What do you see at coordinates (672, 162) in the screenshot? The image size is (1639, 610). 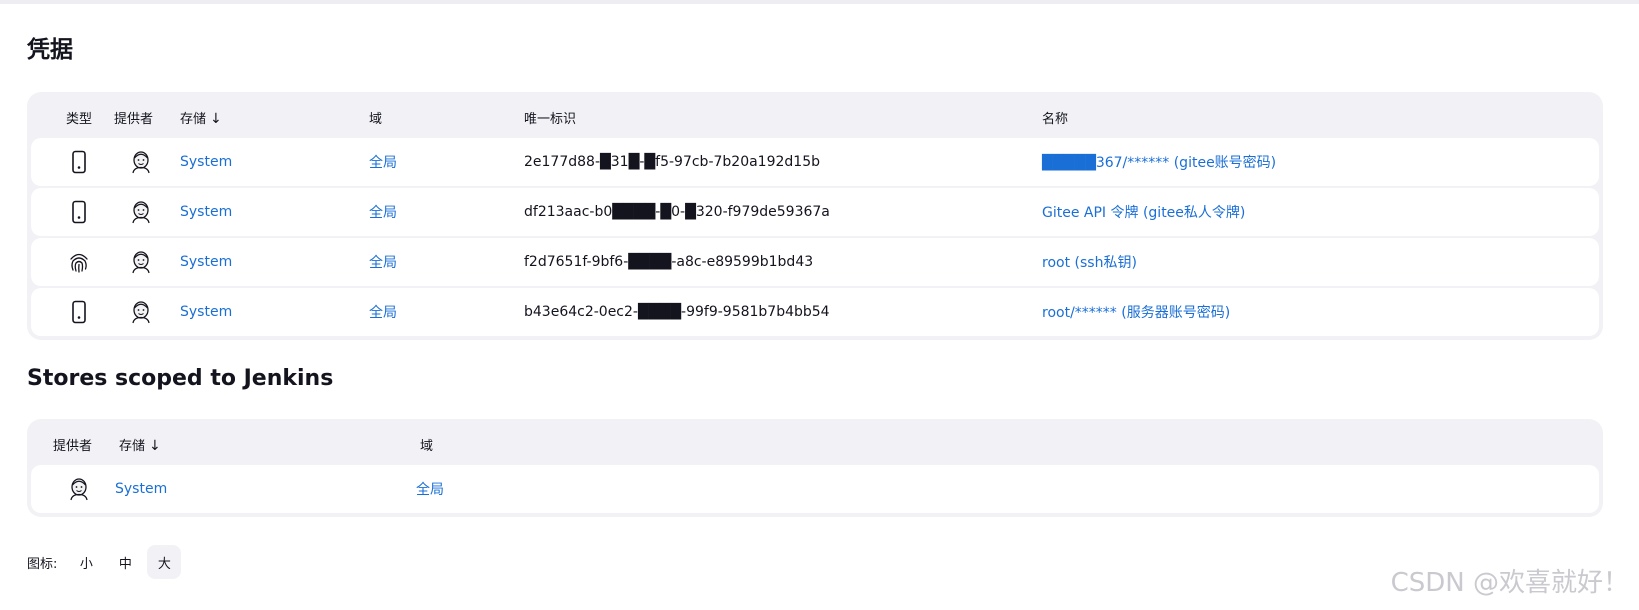 I see `credential-id: 2e177d88-█31█-█f5-97cb-7b20a192d15b` at bounding box center [672, 162].